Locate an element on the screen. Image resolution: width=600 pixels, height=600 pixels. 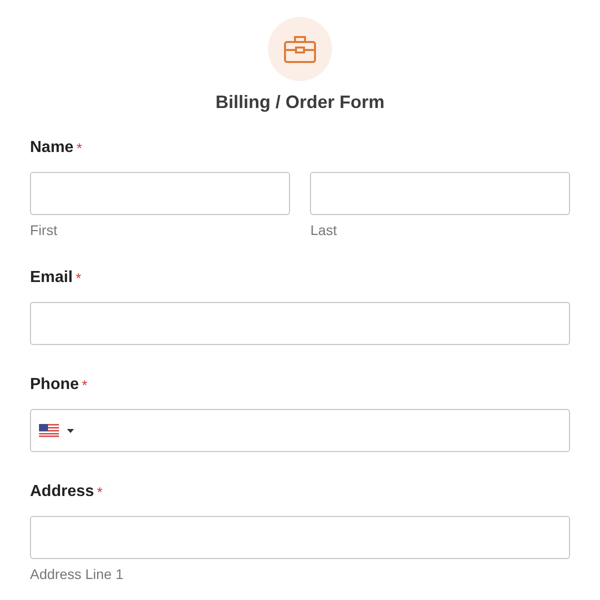
field-label: Email * is located at coordinates (56, 278).